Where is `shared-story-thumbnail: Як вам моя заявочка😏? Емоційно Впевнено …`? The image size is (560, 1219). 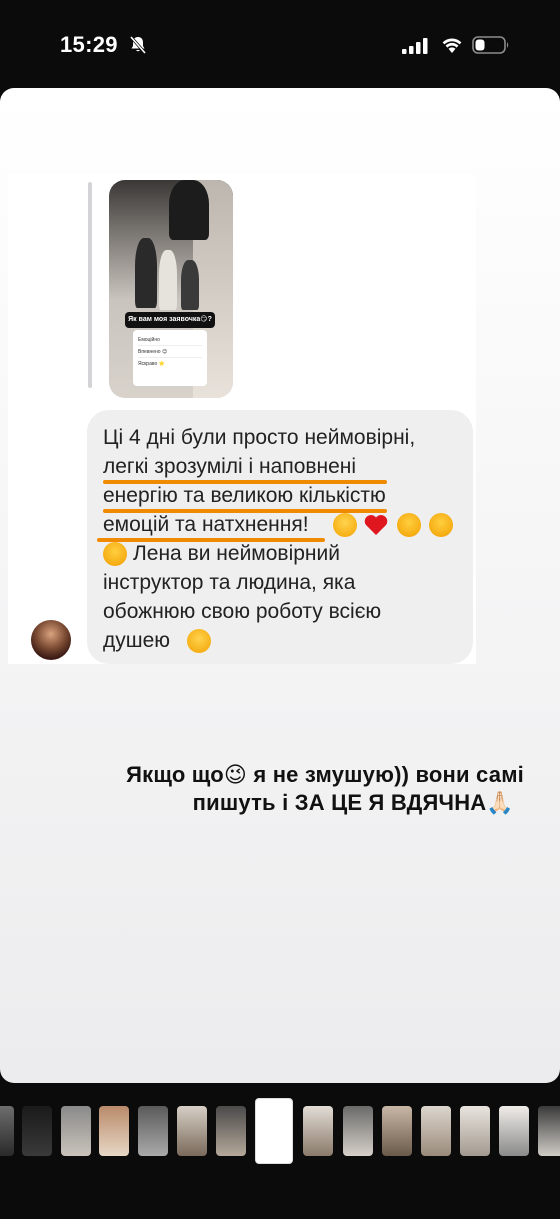
shared-story-thumbnail: Як вам моя заявочка😏? Емоційно Впевнено … is located at coordinates (171, 289).